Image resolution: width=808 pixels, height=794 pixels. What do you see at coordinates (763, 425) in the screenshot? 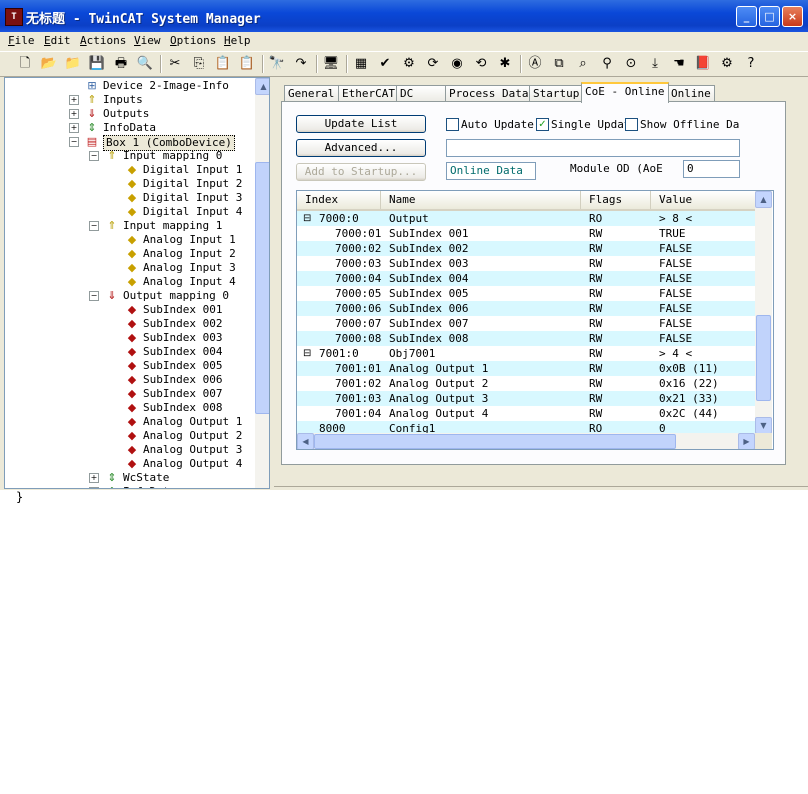
I see `scroll-down-icon: ▼` at bounding box center [763, 425].